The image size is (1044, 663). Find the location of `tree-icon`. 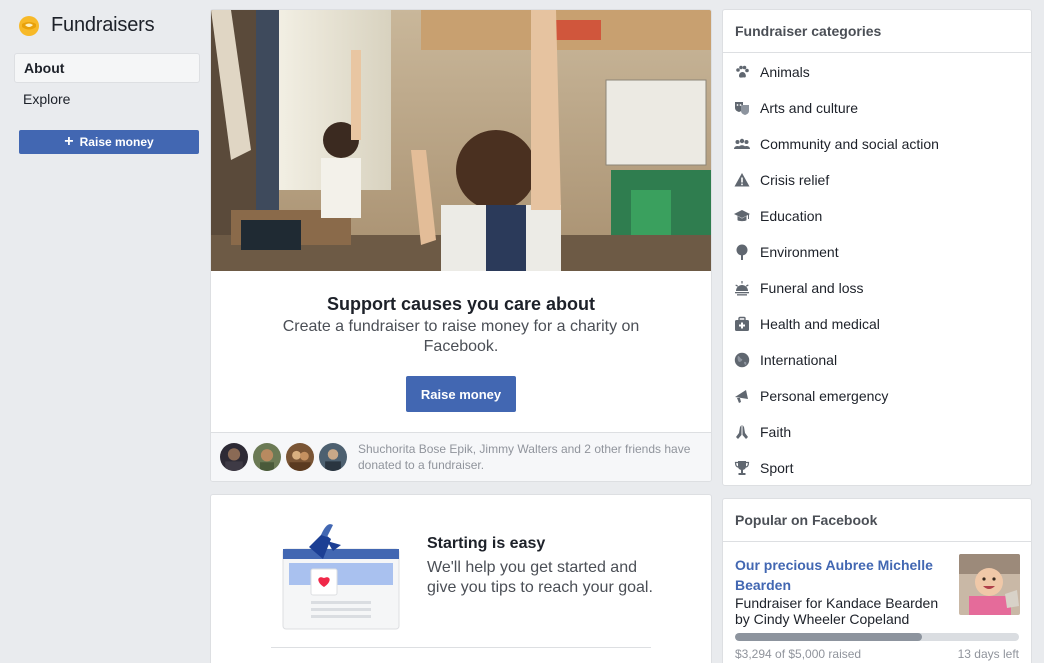

tree-icon is located at coordinates (742, 252).